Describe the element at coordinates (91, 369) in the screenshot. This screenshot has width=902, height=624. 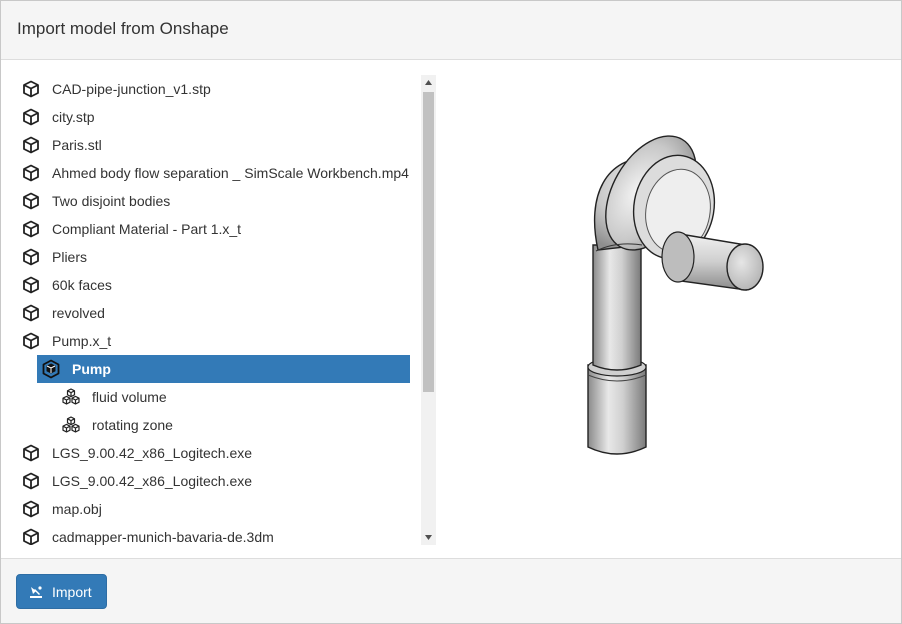
I see `tree-item-label: Pump` at that location.